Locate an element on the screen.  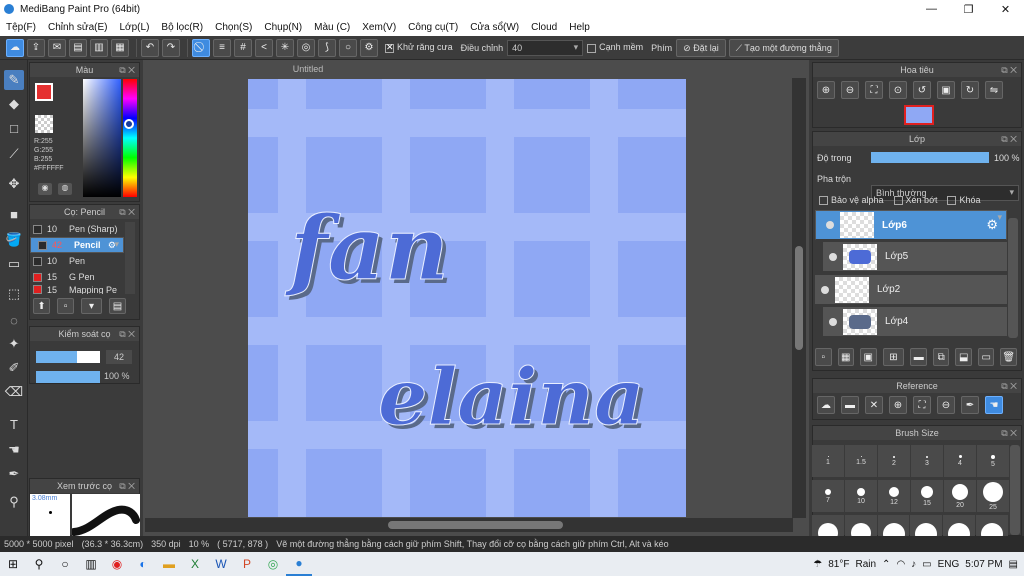
eyedropper-tool-icon: ✒ is located at coordinates (14, 474).